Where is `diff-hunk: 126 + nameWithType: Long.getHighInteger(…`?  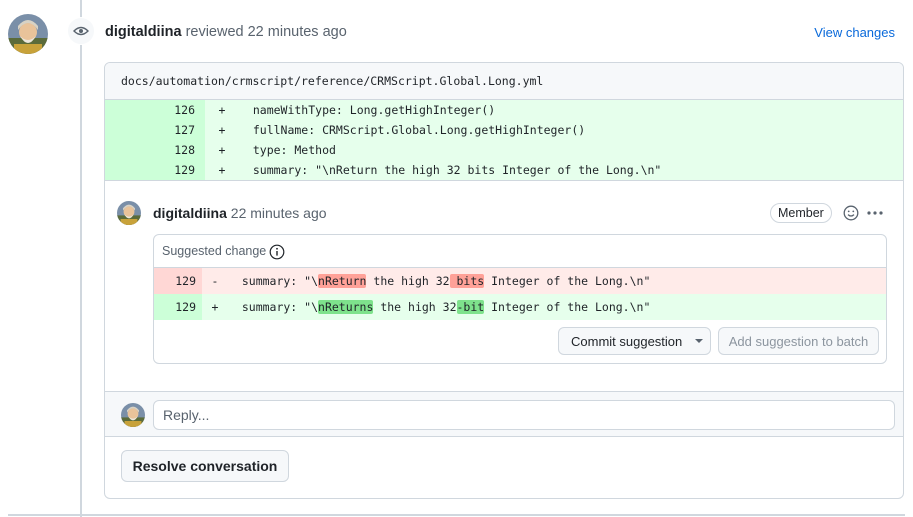
diff-hunk: 126 + nameWithType: Long.getHighInteger(… is located at coordinates (504, 140).